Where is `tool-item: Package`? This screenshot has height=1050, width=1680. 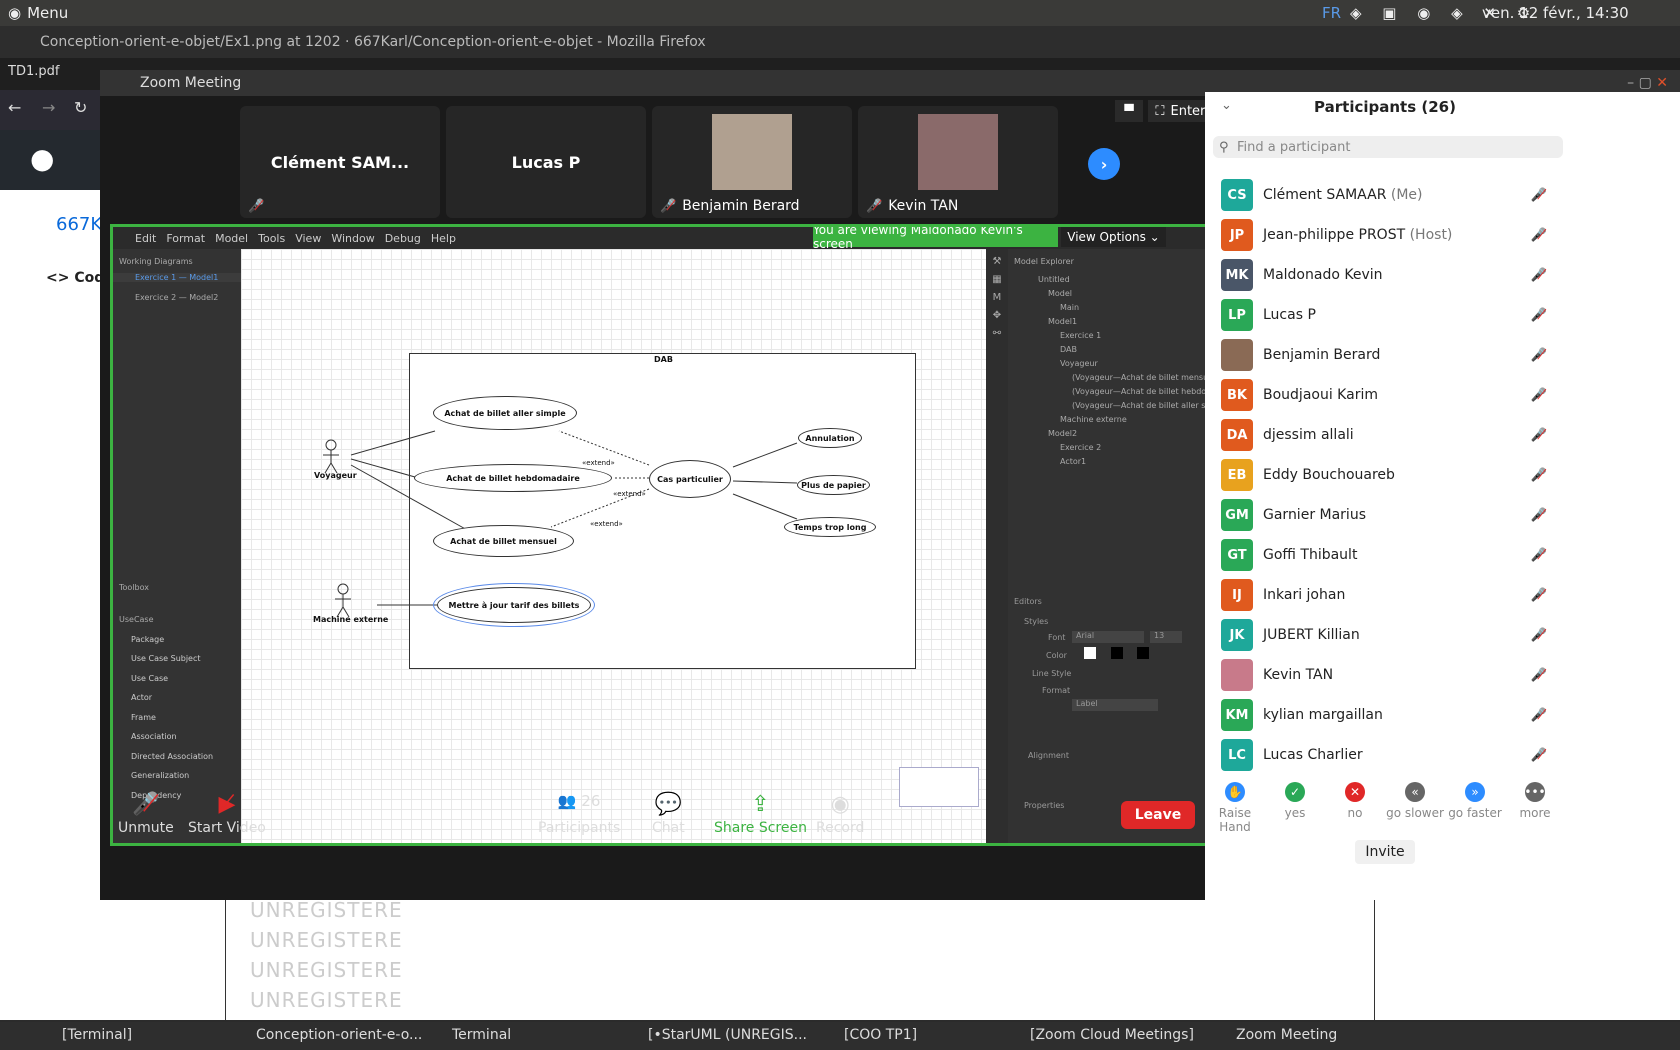 tool-item: Package is located at coordinates (147, 639).